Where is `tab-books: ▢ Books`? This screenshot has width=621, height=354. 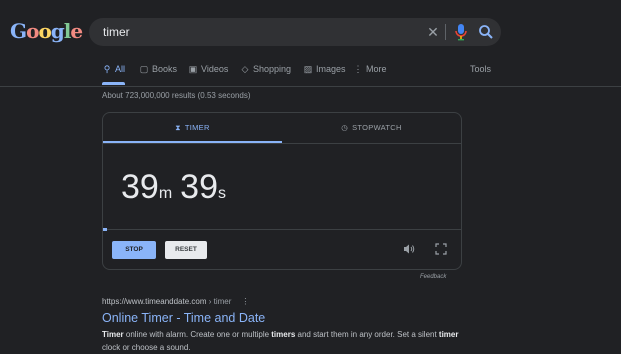 tab-books: ▢ Books is located at coordinates (158, 69).